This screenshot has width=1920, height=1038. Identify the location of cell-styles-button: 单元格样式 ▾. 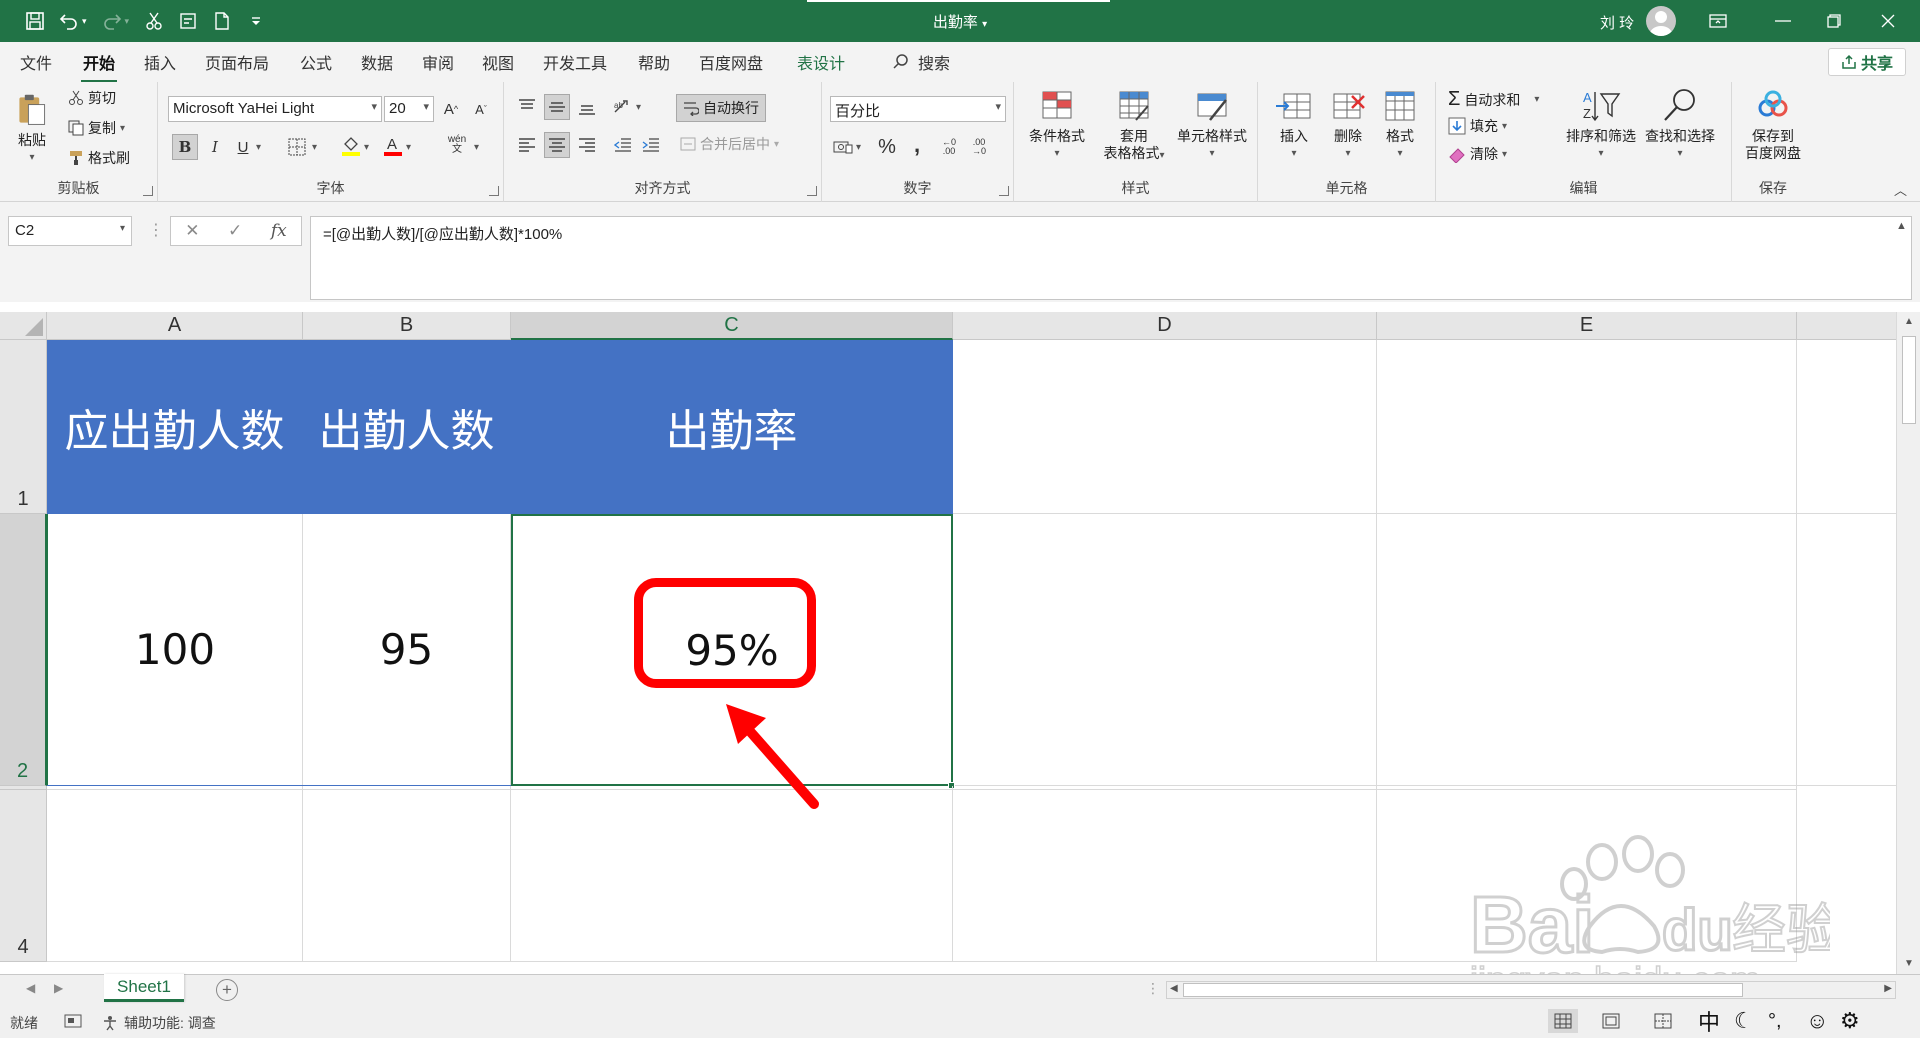
(1212, 124).